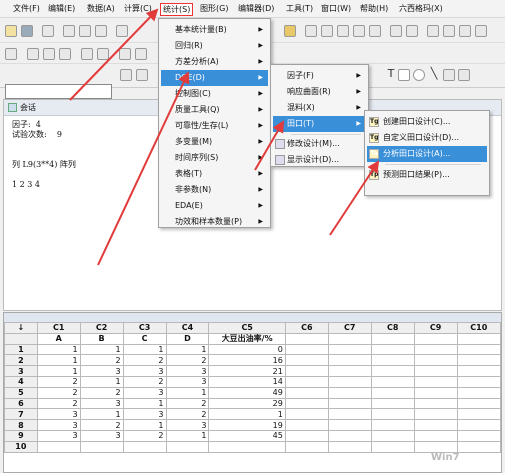 The image size is (505, 473). What do you see at coordinates (214, 30) in the screenshot?
I see `stat-menu-item-0: 基本统计量(B) ▶` at bounding box center [214, 30].